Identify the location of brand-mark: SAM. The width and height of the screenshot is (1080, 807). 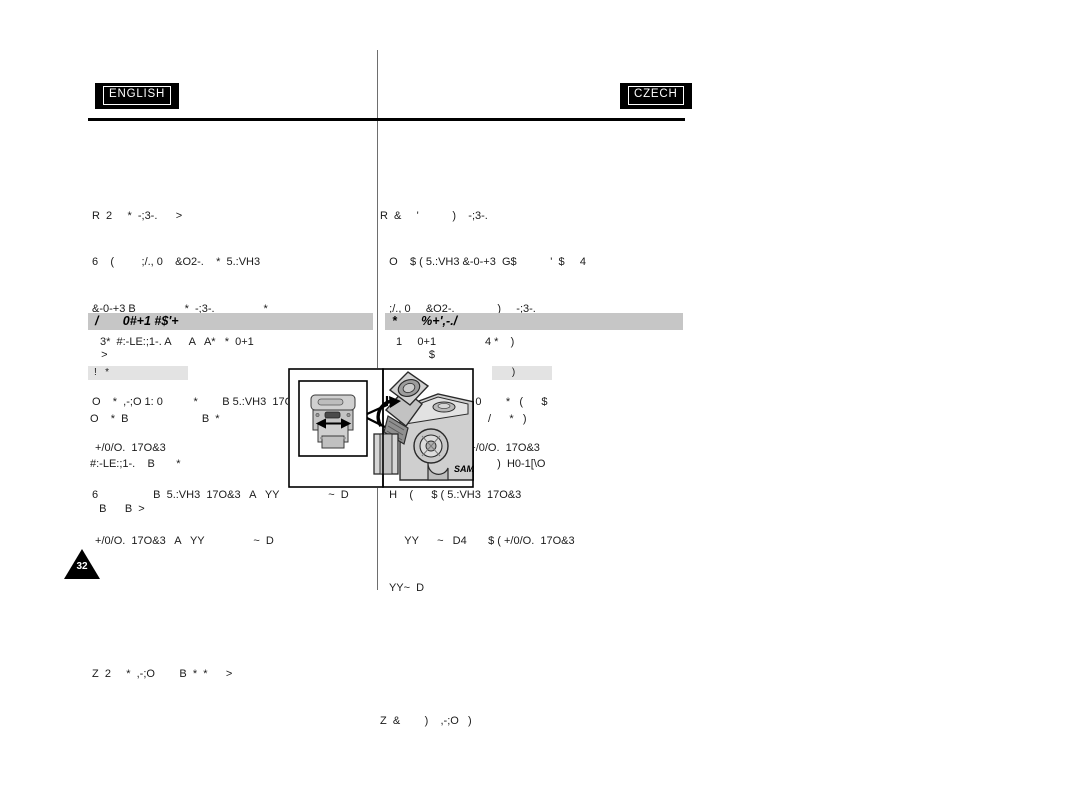
(464, 469).